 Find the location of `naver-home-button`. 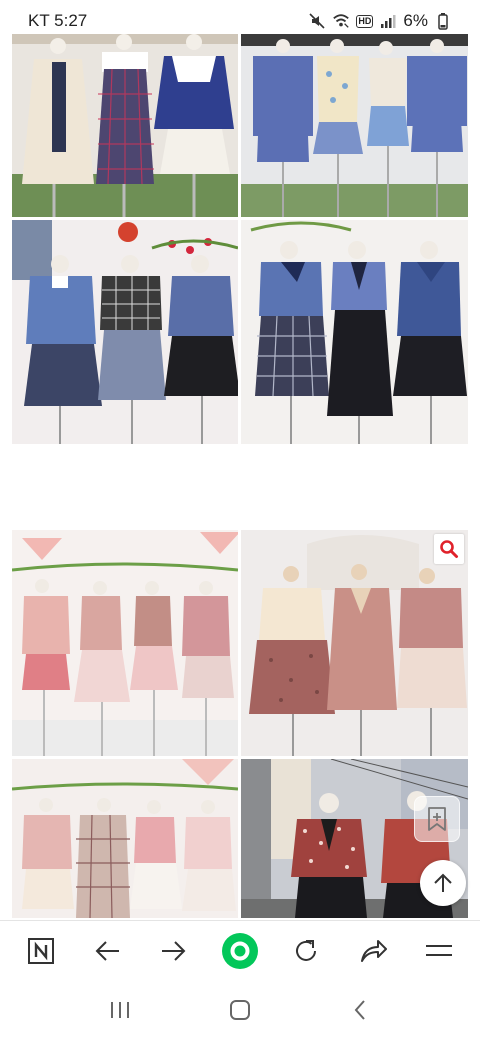

naver-home-button is located at coordinates (41, 951).